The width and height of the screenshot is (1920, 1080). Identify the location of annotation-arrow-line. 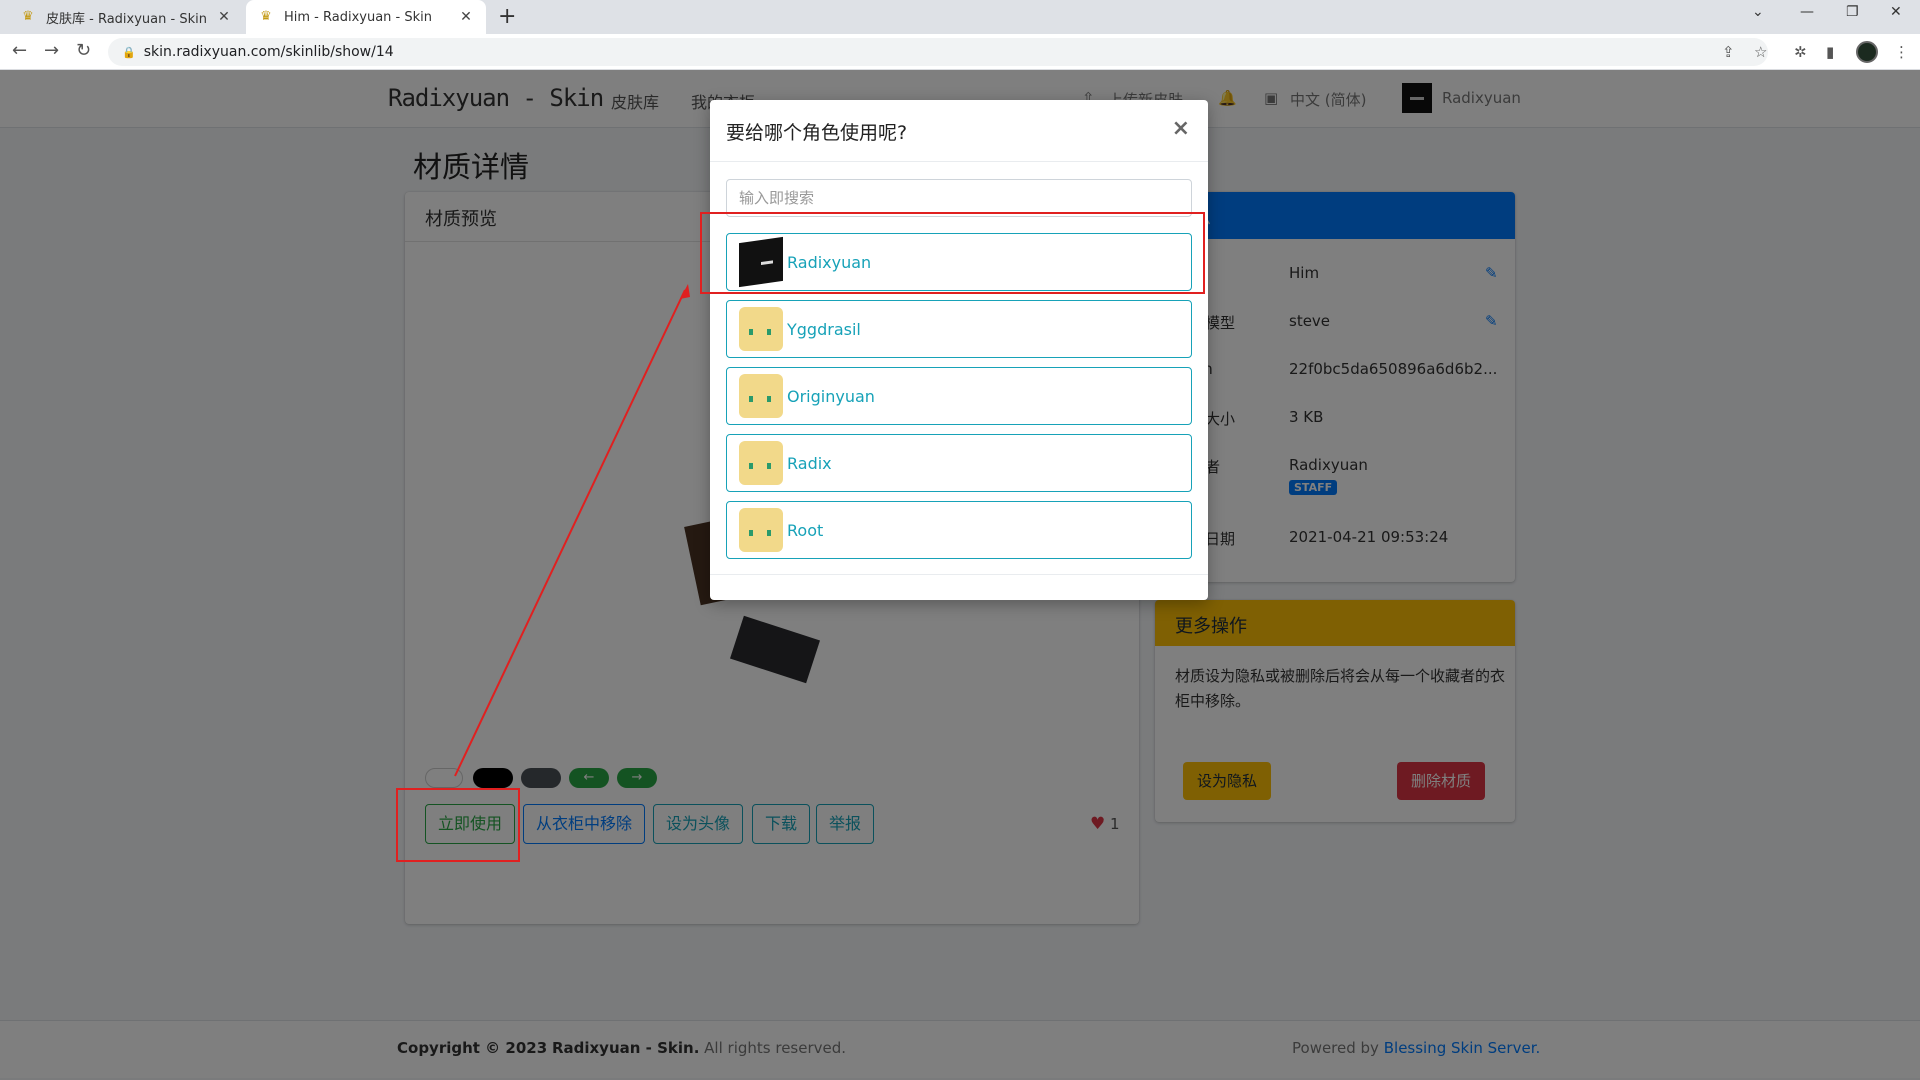
(570, 533).